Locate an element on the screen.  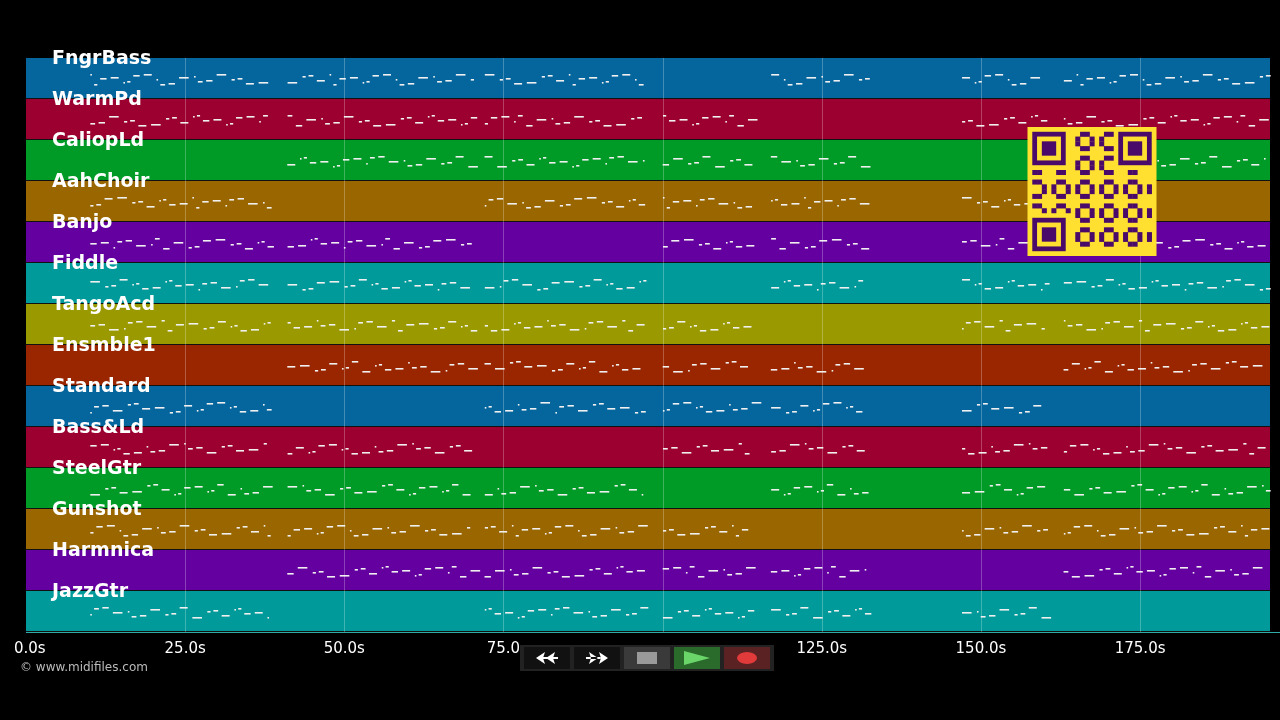
track-name: WarmPd is located at coordinates (97, 98).